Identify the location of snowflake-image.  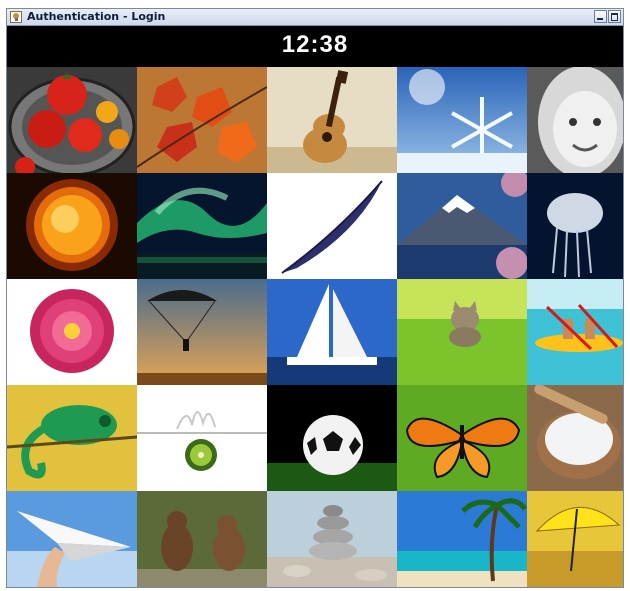
(462, 120).